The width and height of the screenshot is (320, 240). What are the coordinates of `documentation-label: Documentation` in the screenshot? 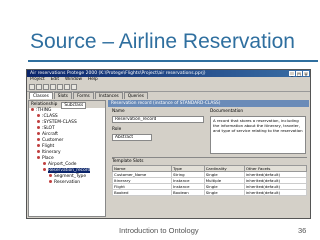 It's located at (227, 111).